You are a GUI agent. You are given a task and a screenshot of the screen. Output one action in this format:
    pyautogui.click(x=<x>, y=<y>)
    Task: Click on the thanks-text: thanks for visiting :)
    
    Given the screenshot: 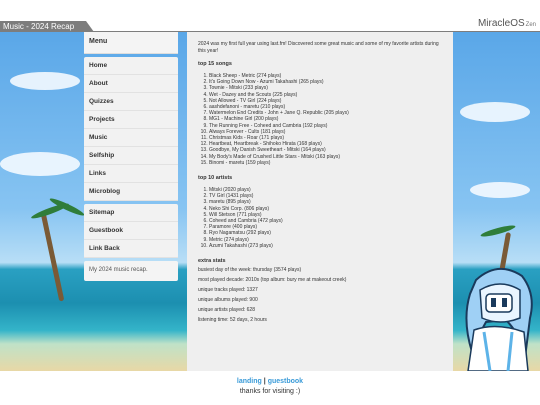 What is the action you would take?
    pyautogui.click(x=270, y=391)
    